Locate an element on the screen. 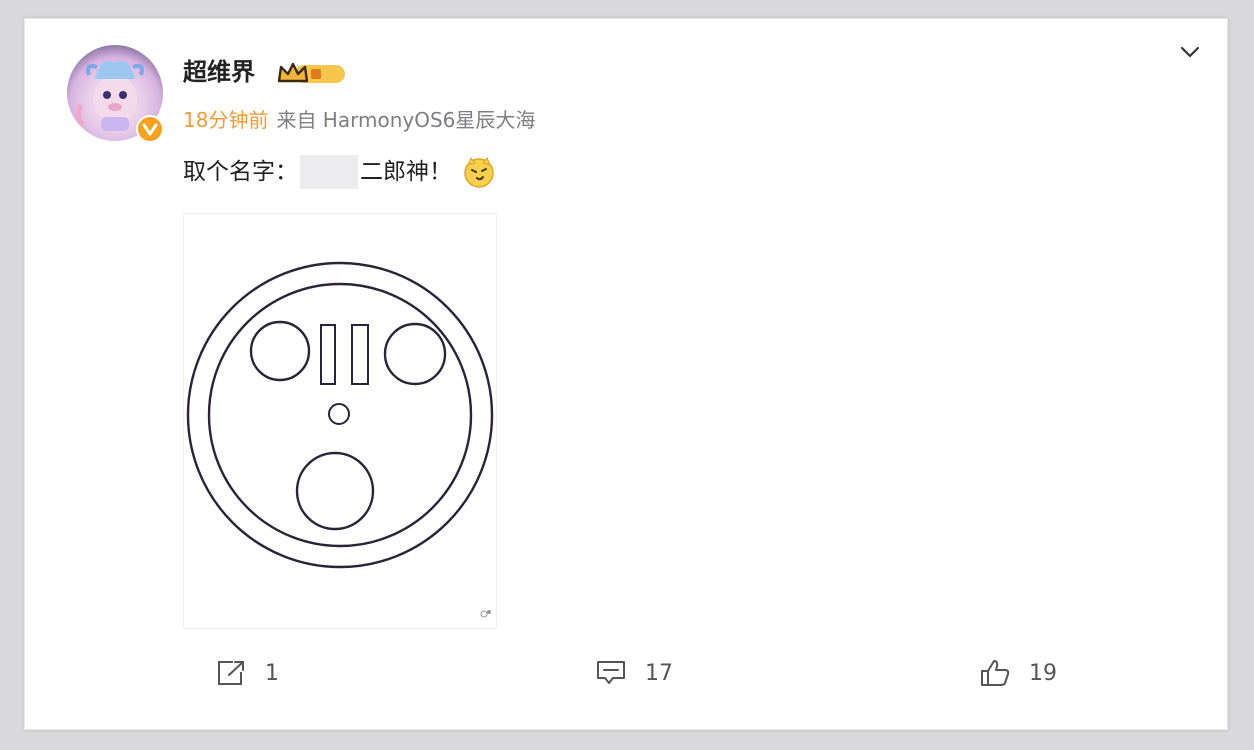 This screenshot has width=1254, height=750. comment-icon is located at coordinates (611, 672).